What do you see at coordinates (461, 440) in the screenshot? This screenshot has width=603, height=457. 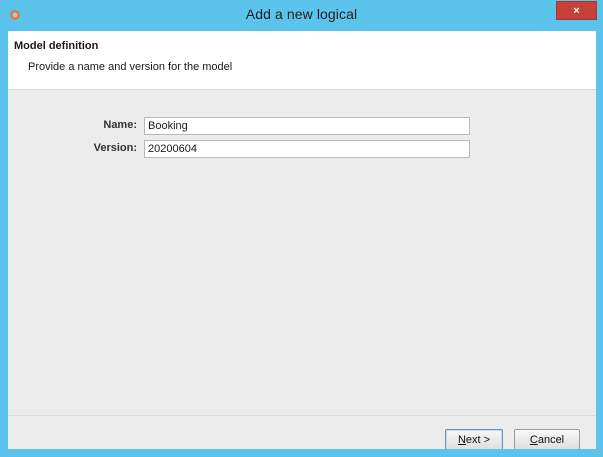 I see `next-mnemonic: N` at bounding box center [461, 440].